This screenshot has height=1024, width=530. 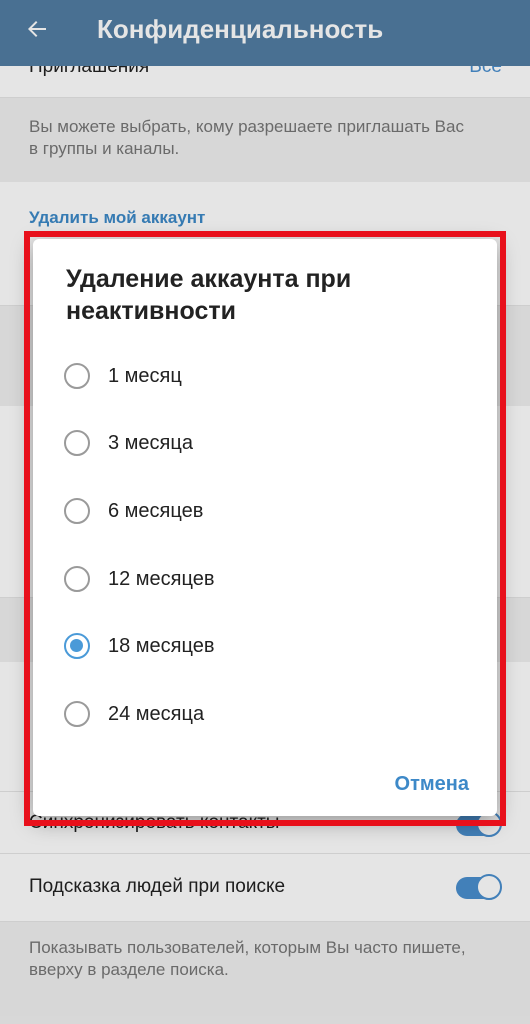 I want to click on option-label: 1 месяц, so click(x=145, y=375).